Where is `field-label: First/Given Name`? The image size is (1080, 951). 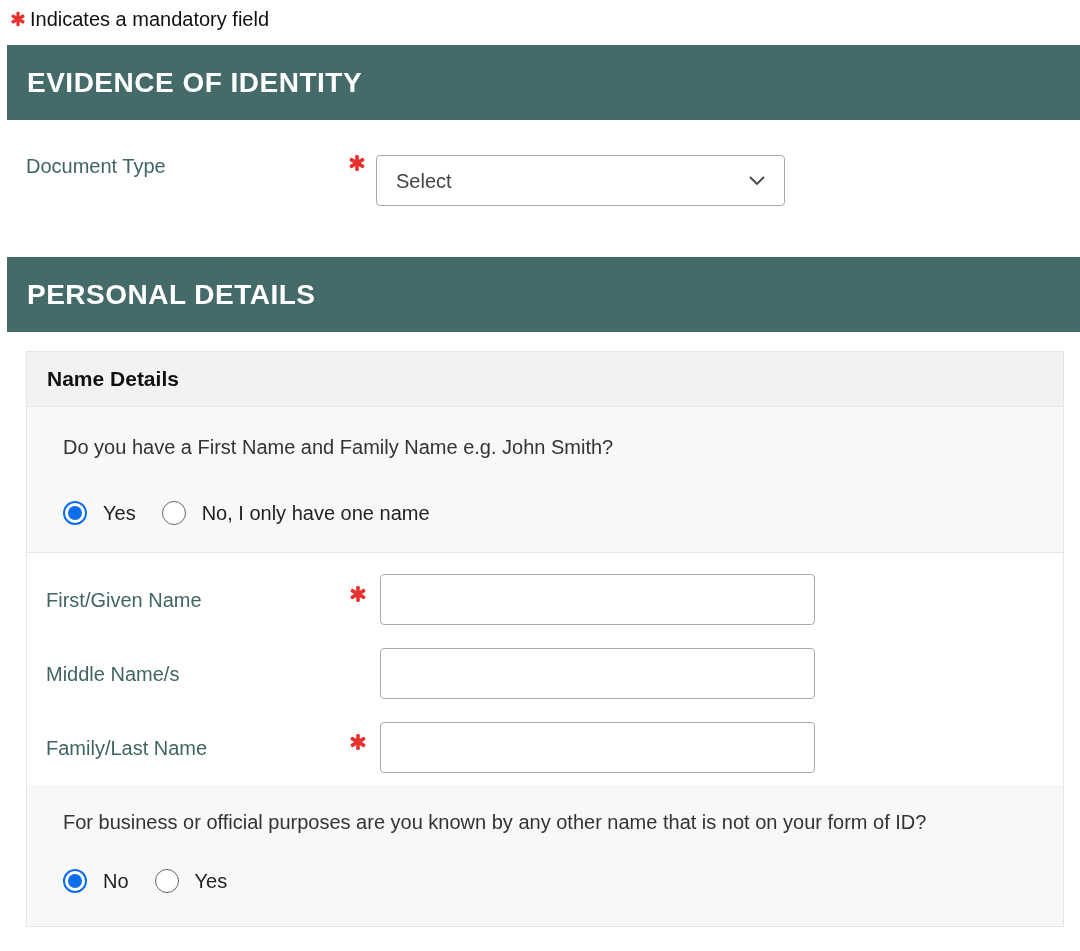
field-label: First/Given Name is located at coordinates (124, 600).